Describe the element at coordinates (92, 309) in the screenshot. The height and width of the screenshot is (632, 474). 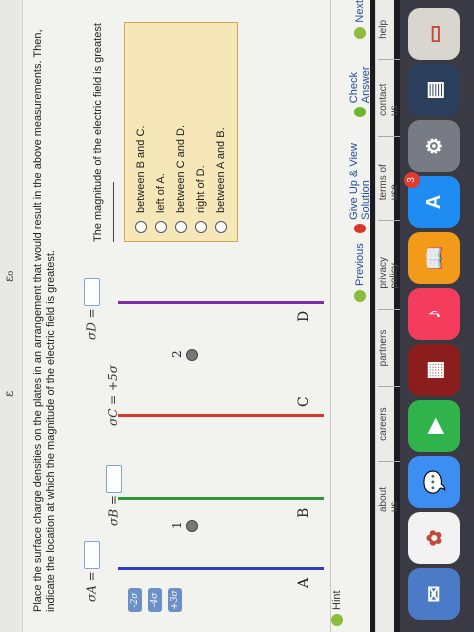
I see `sigma-d-label: σD =` at that location.